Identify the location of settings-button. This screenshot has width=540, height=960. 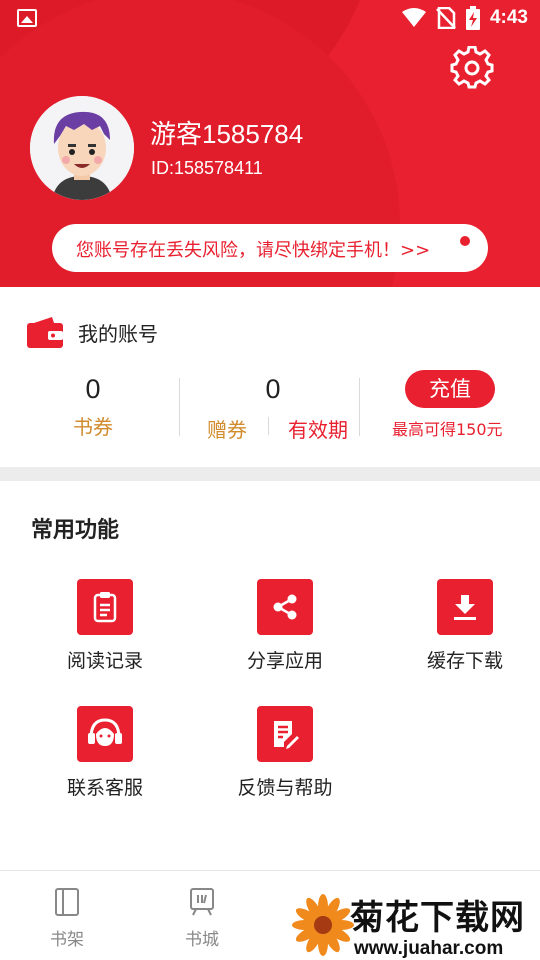
(472, 67).